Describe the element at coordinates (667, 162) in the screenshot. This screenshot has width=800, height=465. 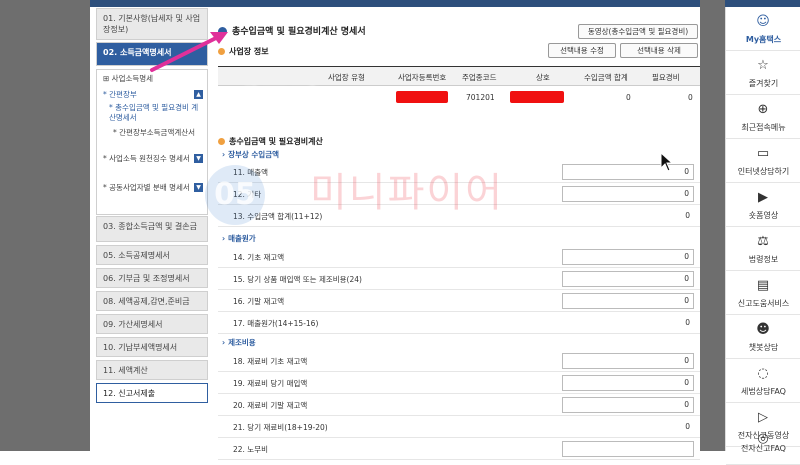
I see `mouse-cursor-icon` at that location.